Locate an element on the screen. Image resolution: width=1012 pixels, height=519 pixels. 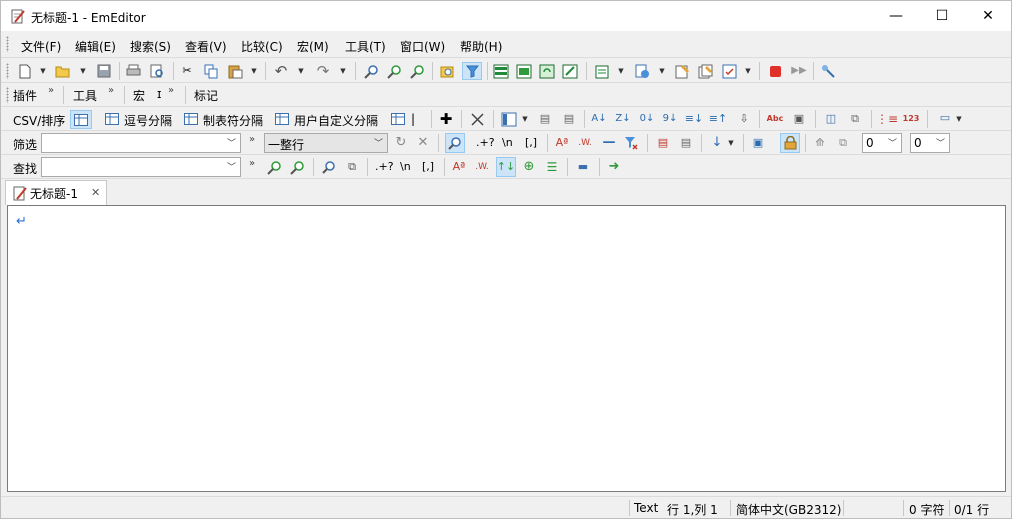
pipe-table-icon is located at coordinates (398, 119).